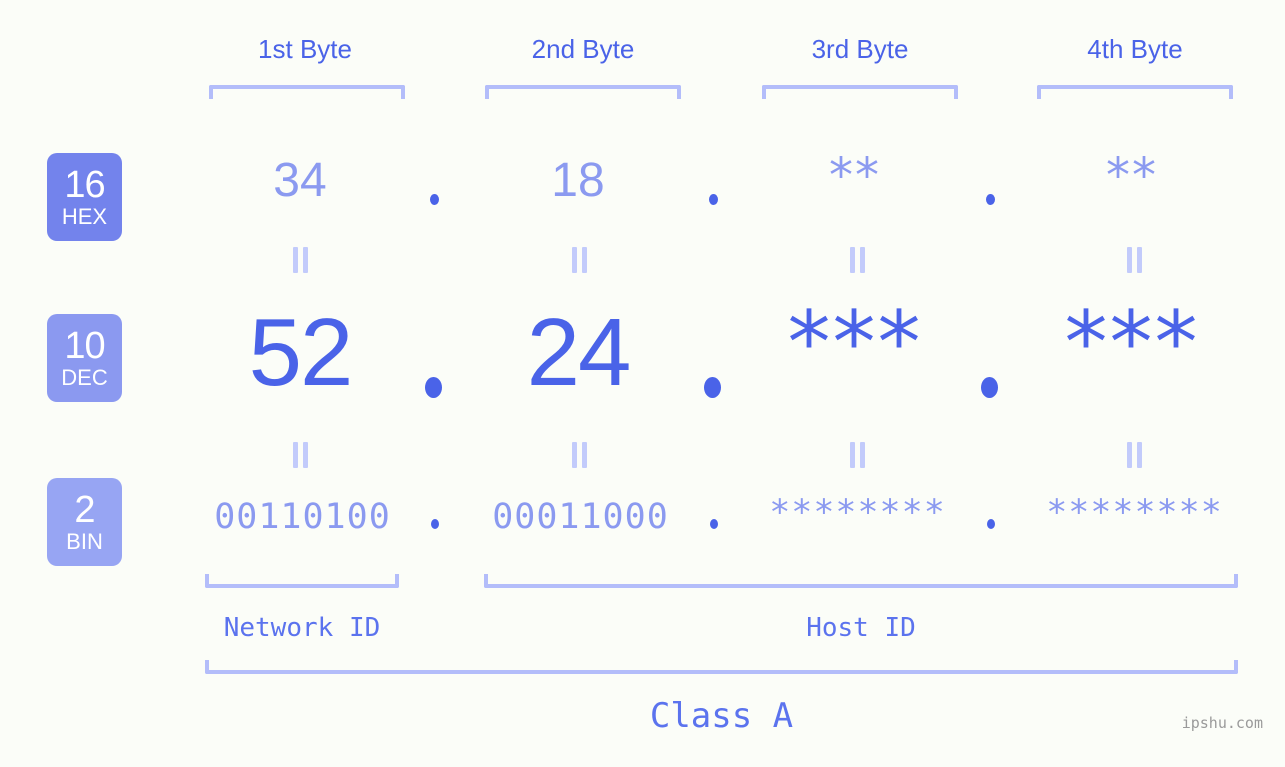 The width and height of the screenshot is (1285, 767). I want to click on byte-header-1: 1st Byte, so click(305, 49).